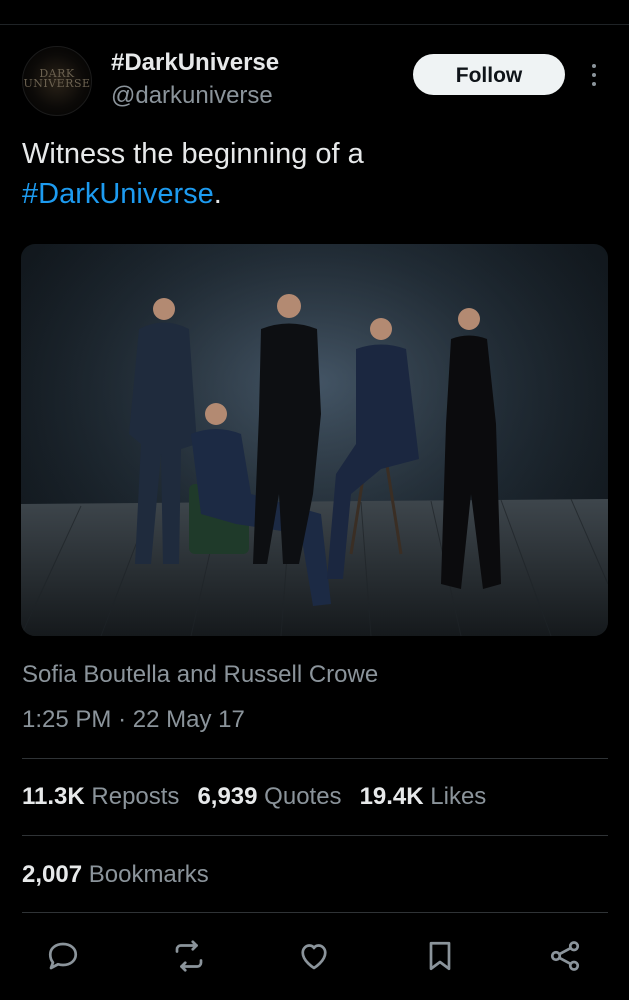 This screenshot has width=629, height=1000. What do you see at coordinates (189, 956) in the screenshot?
I see `repost-icon` at bounding box center [189, 956].